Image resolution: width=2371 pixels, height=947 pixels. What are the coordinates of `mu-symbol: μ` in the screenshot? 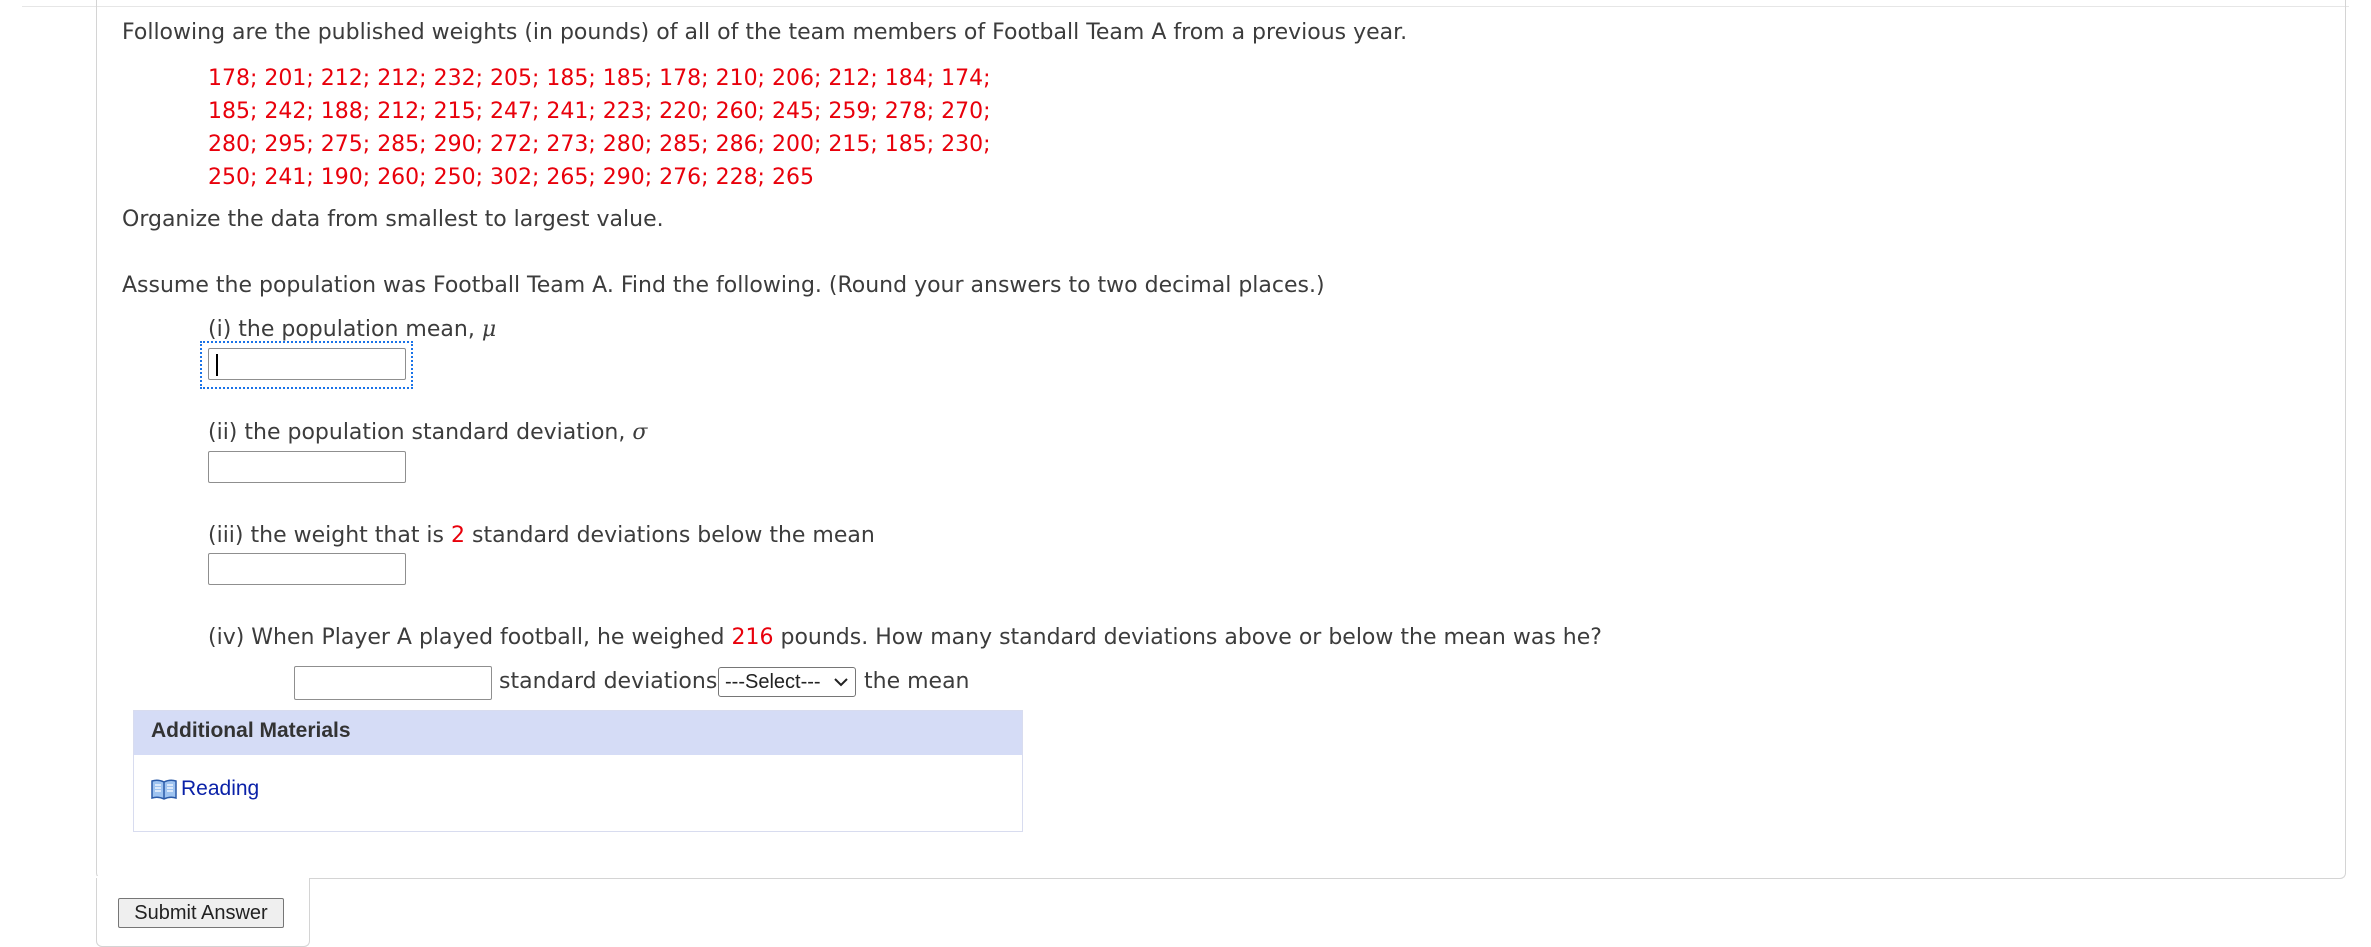 It's located at (489, 329).